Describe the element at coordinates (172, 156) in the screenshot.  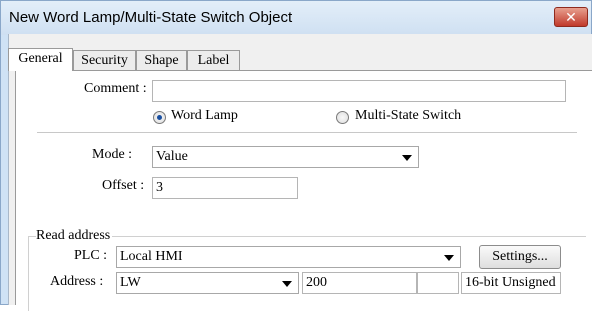
I see `mode-value: Value` at that location.